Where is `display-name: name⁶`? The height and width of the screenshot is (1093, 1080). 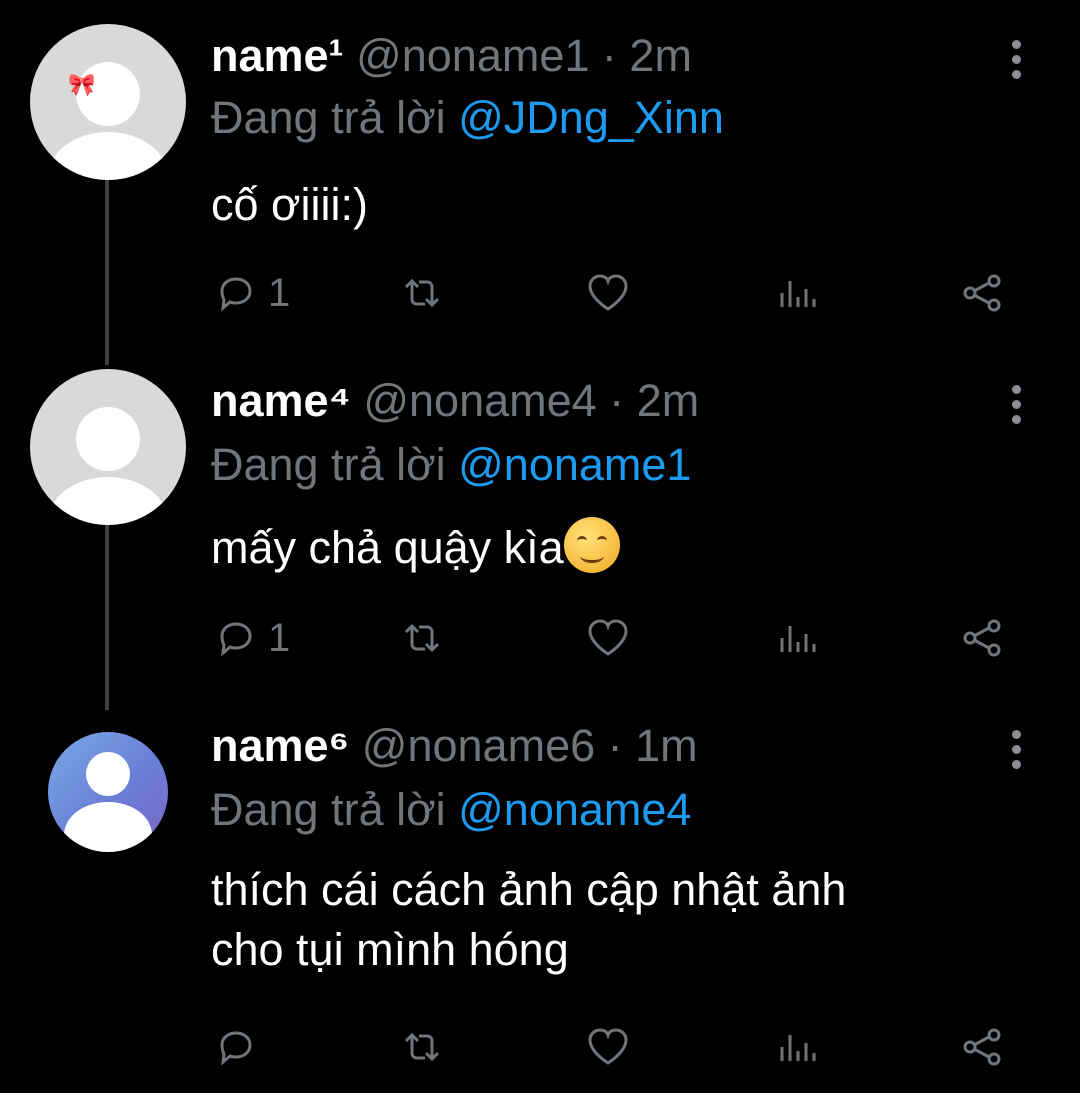
display-name: name⁶ is located at coordinates (280, 745).